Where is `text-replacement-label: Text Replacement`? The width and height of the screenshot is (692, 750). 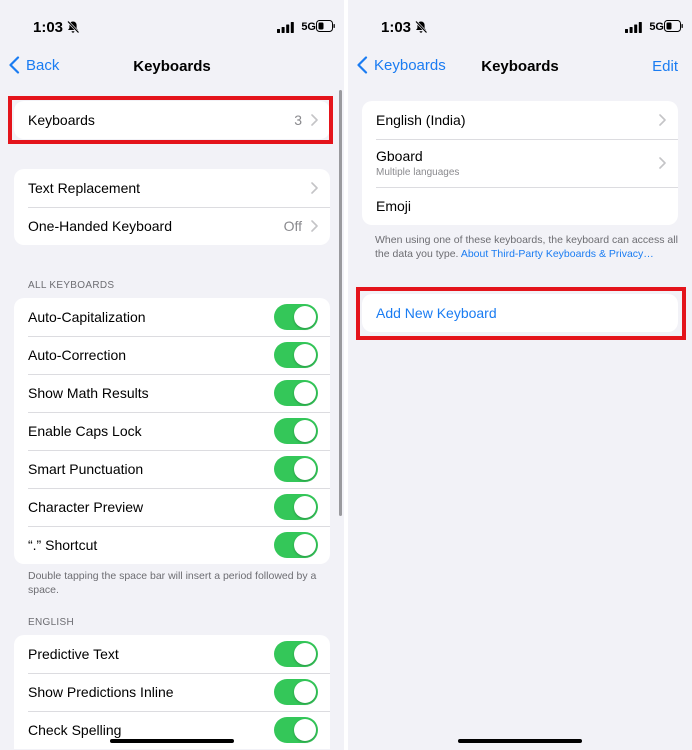
text-replacement-label: Text Replacement is located at coordinates (84, 188).